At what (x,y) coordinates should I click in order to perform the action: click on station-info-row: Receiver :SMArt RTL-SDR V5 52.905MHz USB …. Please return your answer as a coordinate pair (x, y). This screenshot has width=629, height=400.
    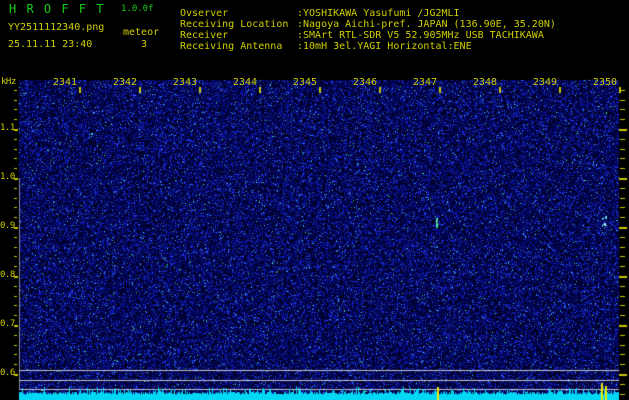
    Looking at the image, I should click on (362, 36).